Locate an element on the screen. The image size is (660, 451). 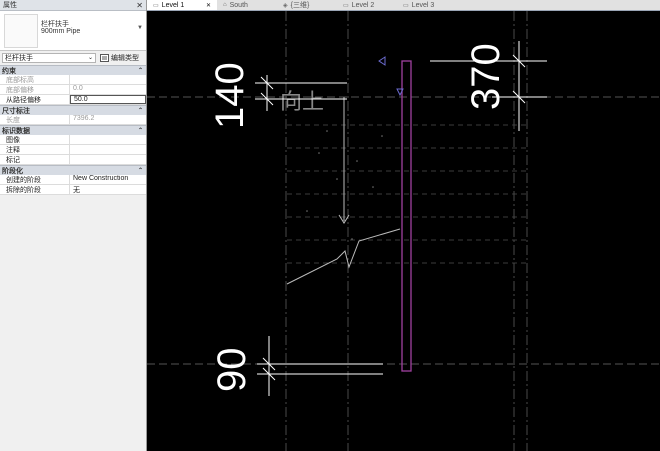
property-name: 拆除的阶段 is located at coordinates (35, 189).